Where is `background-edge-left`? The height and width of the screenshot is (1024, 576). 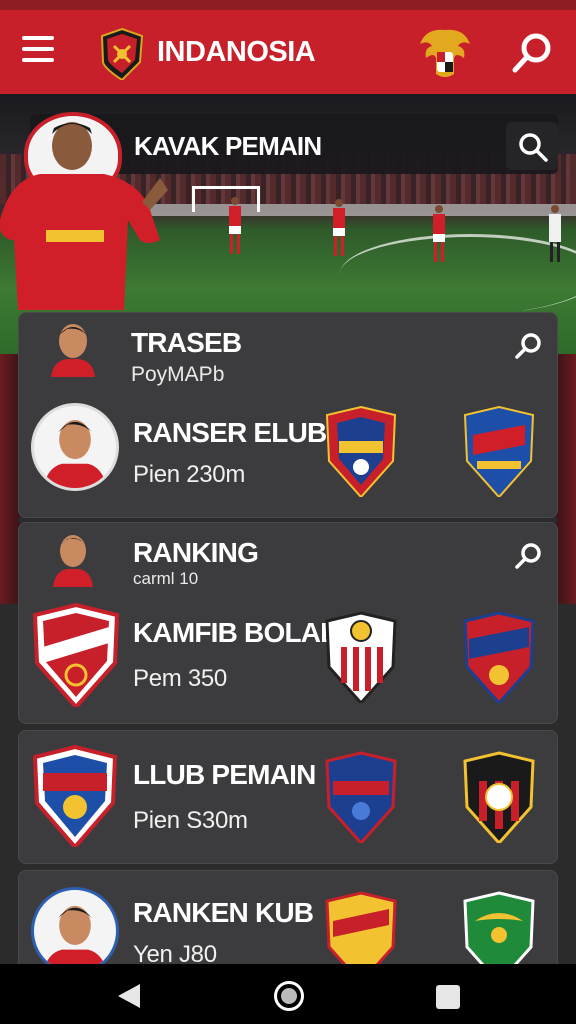
background-edge-left is located at coordinates (10, 479).